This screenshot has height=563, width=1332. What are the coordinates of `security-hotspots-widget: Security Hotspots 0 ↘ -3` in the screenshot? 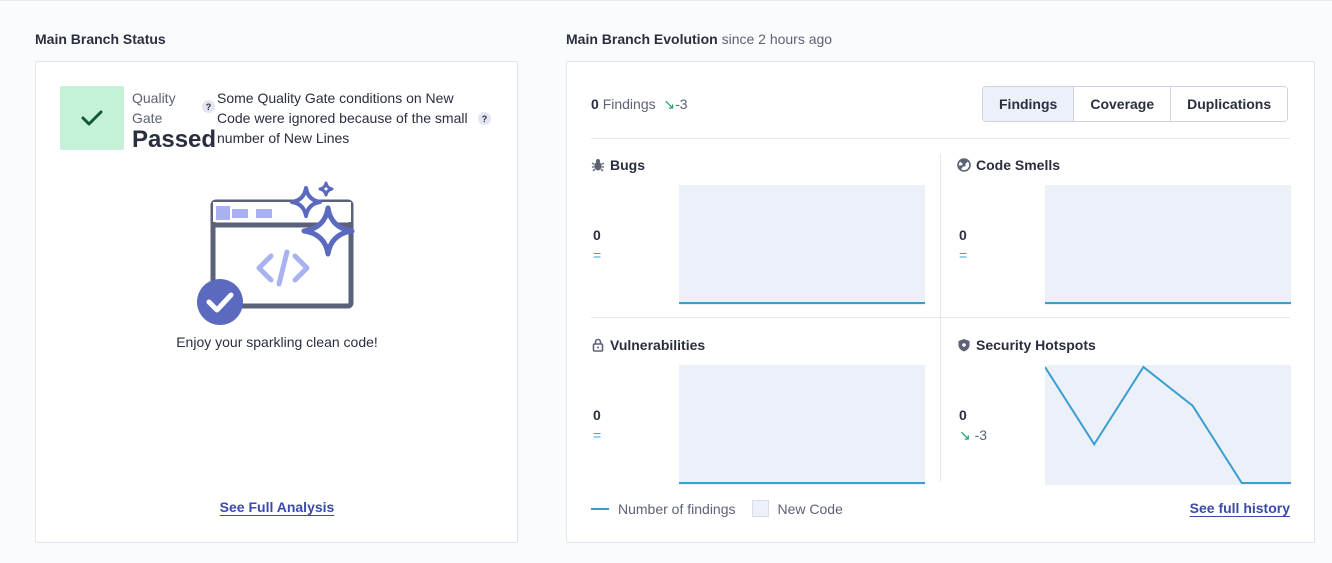 It's located at (1132, 417).